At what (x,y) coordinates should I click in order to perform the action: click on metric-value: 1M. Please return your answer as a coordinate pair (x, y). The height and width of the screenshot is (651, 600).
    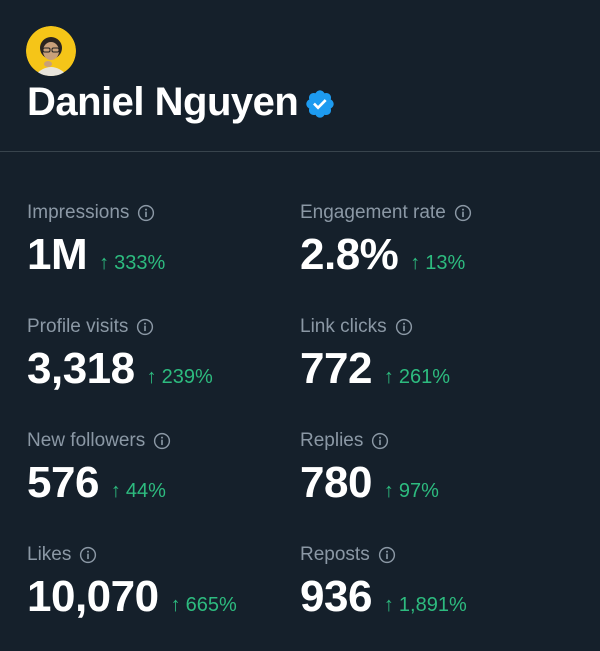
    Looking at the image, I should click on (57, 254).